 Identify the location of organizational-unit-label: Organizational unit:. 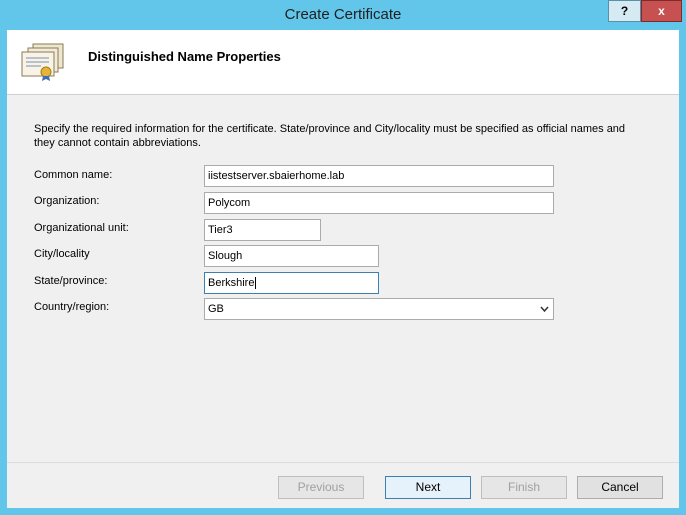
(81, 228).